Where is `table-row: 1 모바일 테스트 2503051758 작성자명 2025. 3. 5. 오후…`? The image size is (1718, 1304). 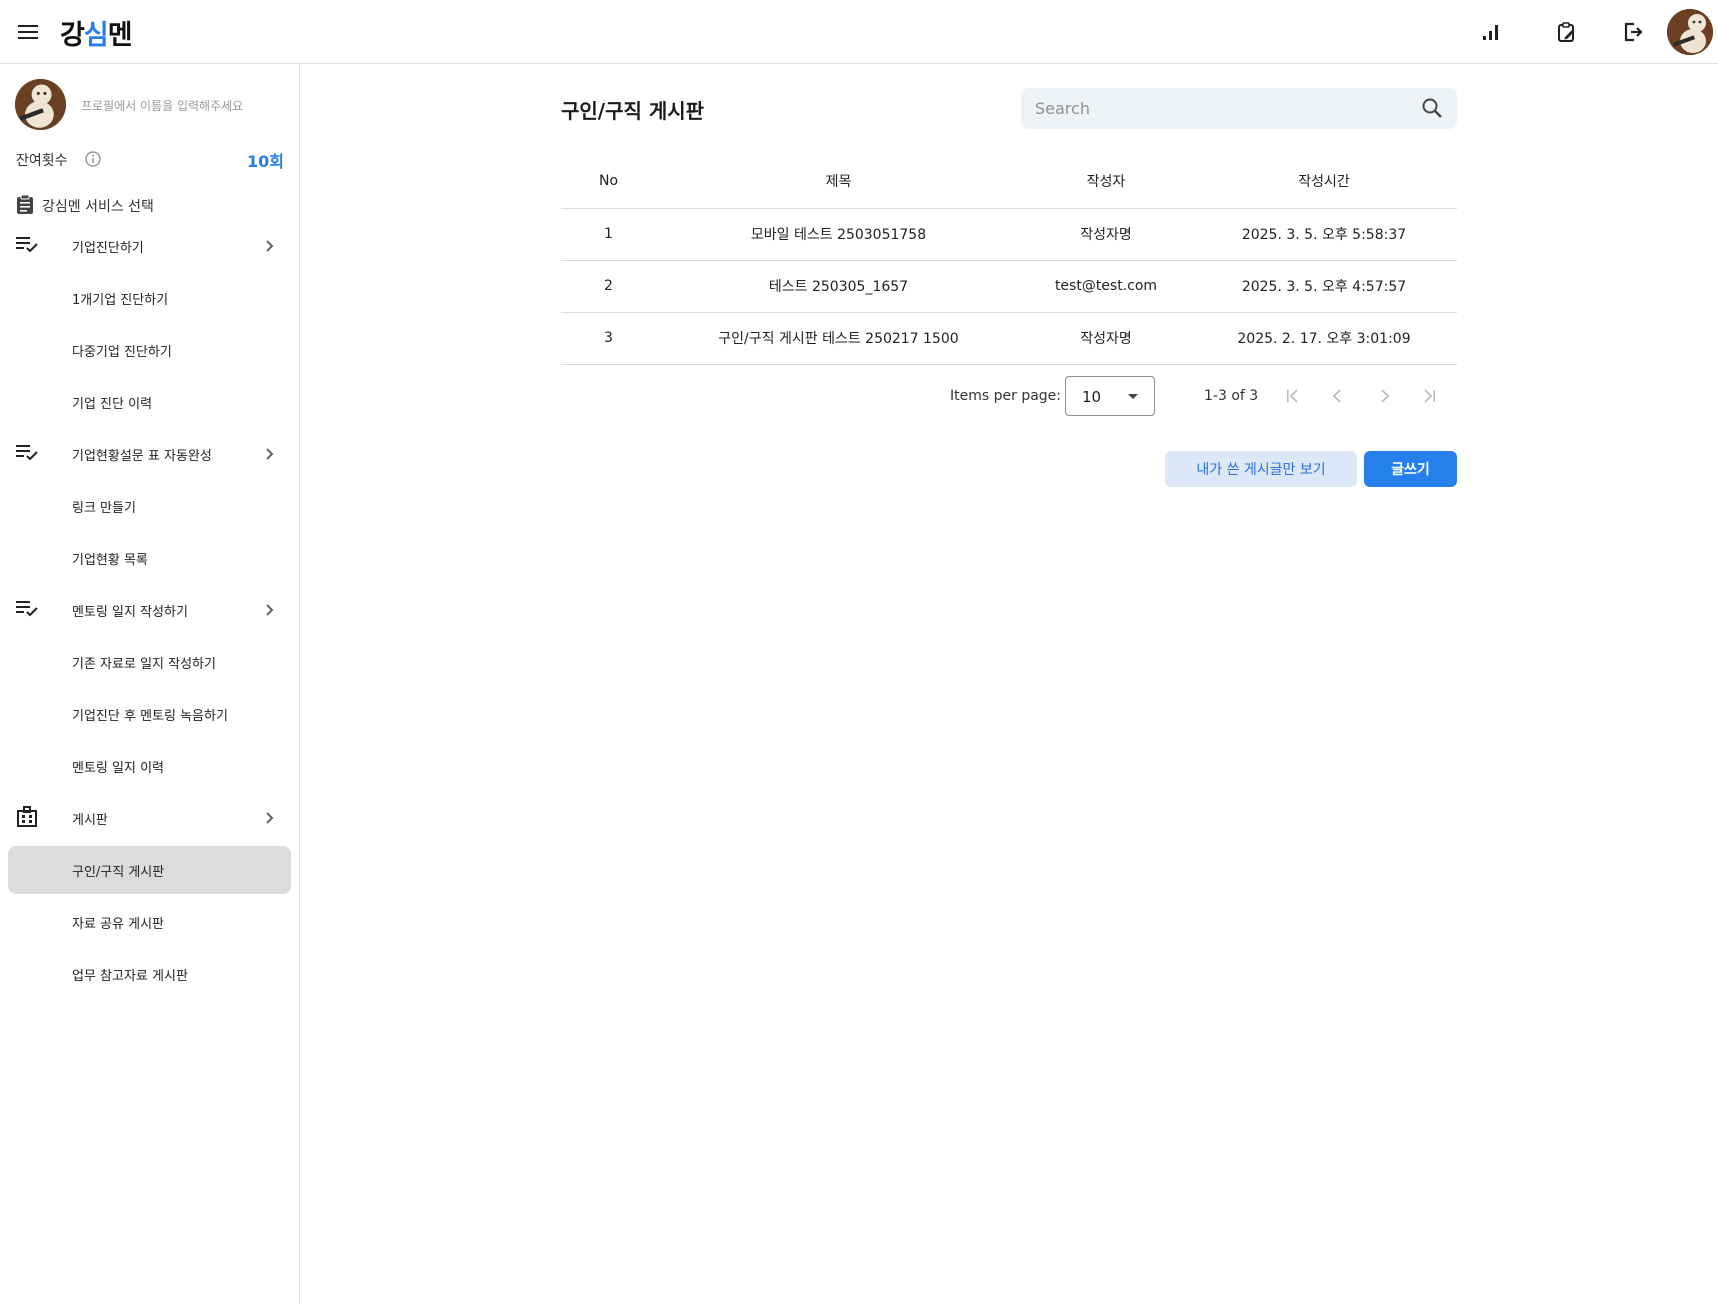
table-row: 1 모바일 테스트 2503051758 작성자명 2025. 3. 5. 오후… is located at coordinates (1009, 234).